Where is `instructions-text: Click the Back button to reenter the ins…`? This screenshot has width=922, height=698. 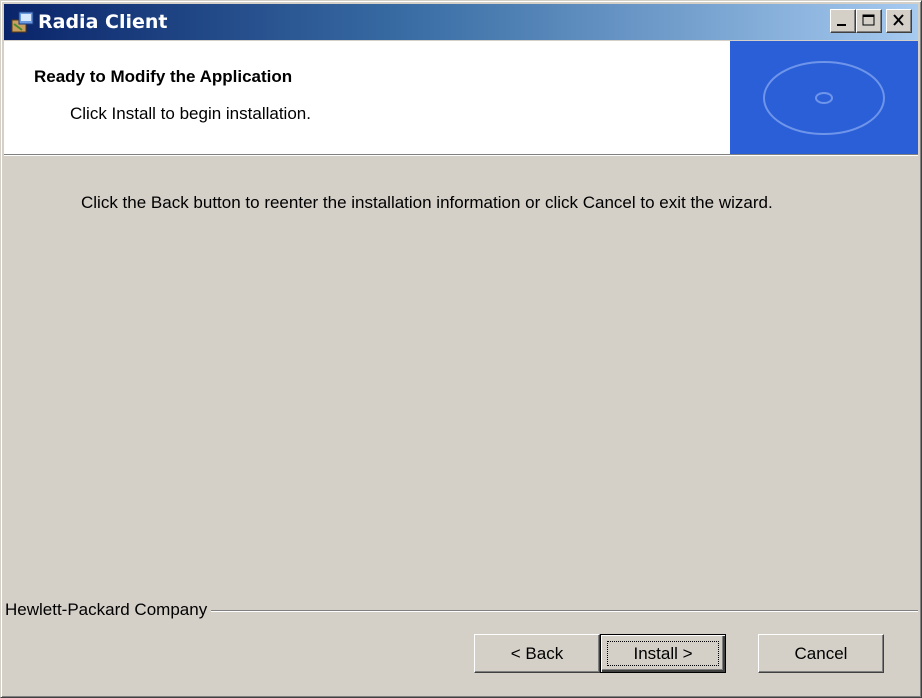 instructions-text: Click the Back button to reenter the ins… is located at coordinates (427, 202).